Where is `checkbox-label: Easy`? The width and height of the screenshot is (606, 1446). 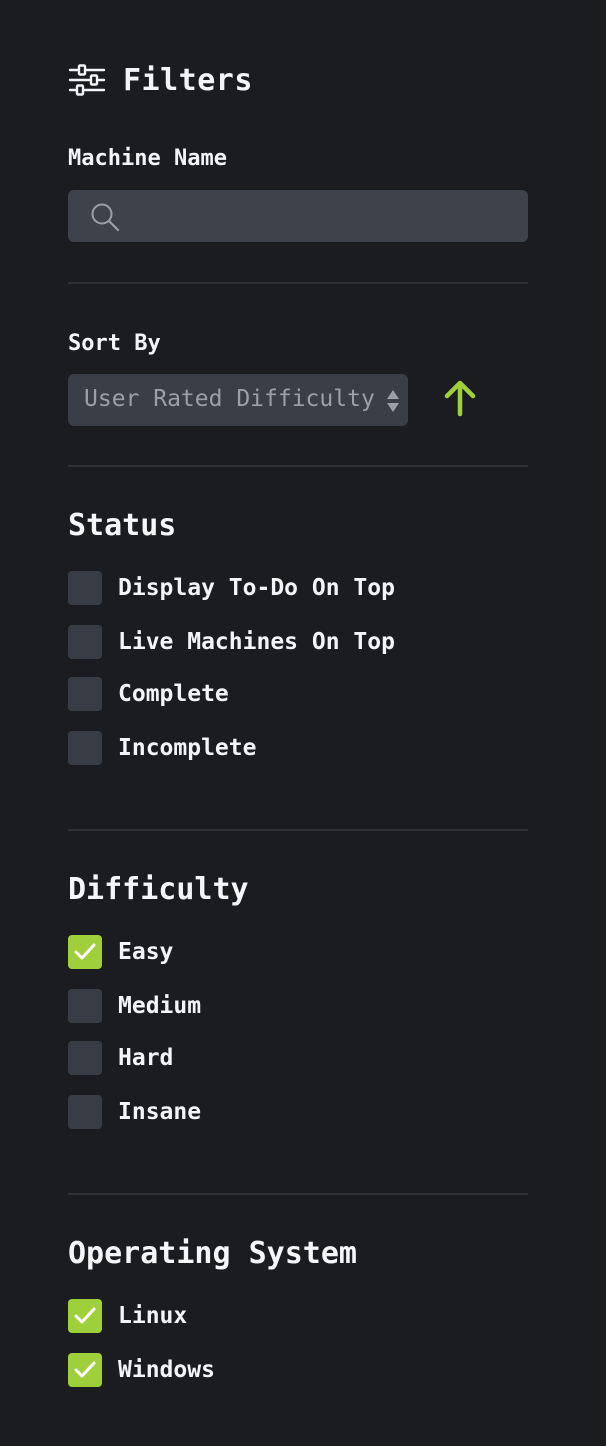 checkbox-label: Easy is located at coordinates (146, 952).